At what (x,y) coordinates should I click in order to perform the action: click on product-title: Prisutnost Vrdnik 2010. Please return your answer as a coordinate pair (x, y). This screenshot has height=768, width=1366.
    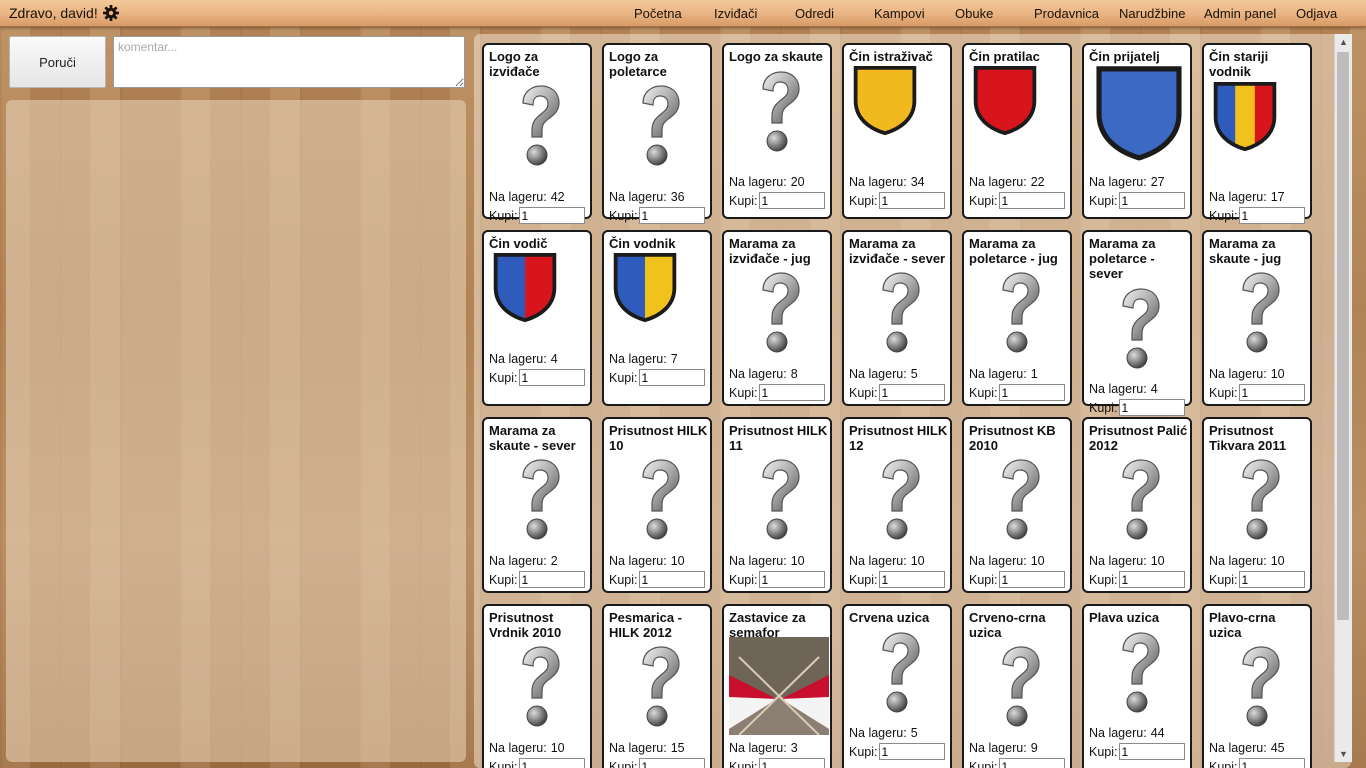
    Looking at the image, I should click on (525, 625).